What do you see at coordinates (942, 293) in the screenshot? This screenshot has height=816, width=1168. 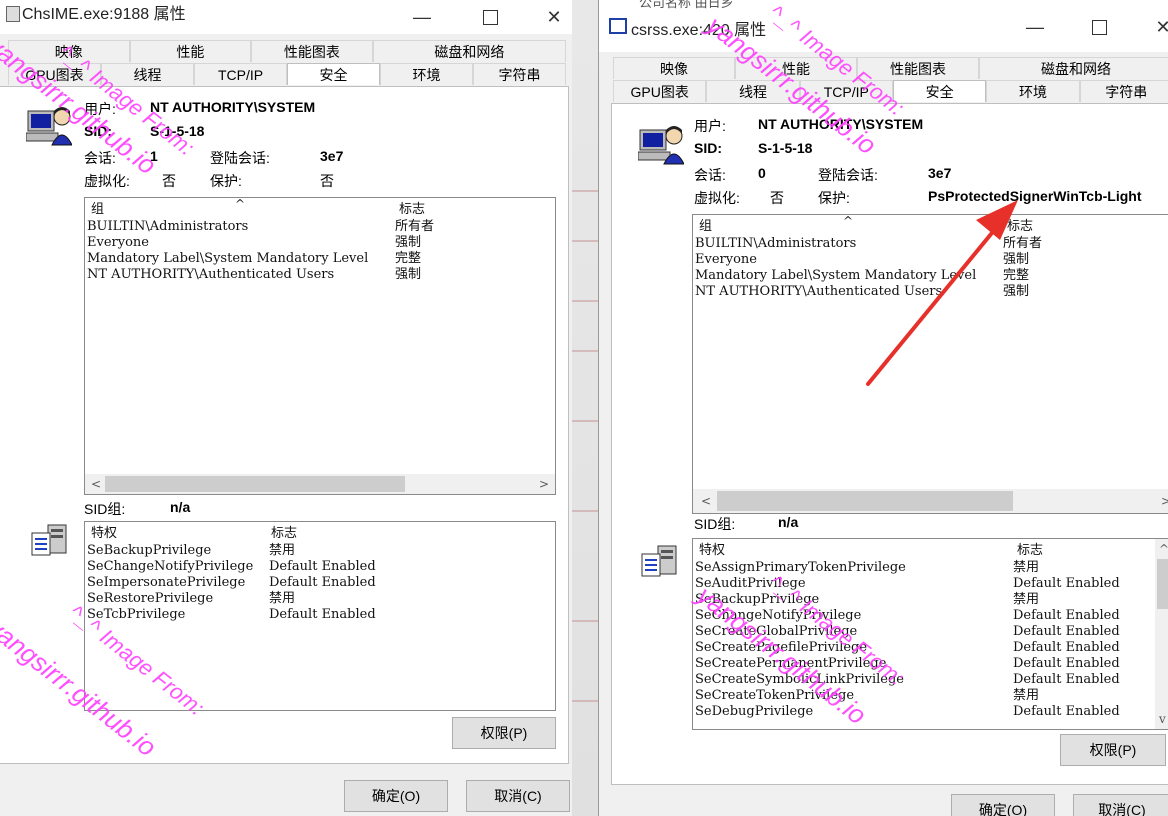 I see `red-arrow-annotation` at bounding box center [942, 293].